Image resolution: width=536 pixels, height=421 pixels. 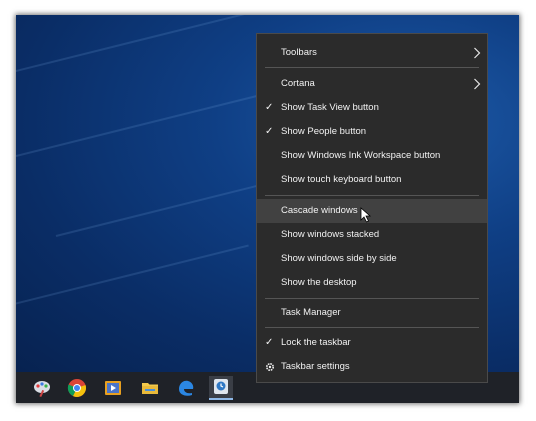 I want to click on taskbar-app-active-window, so click(x=221, y=388).